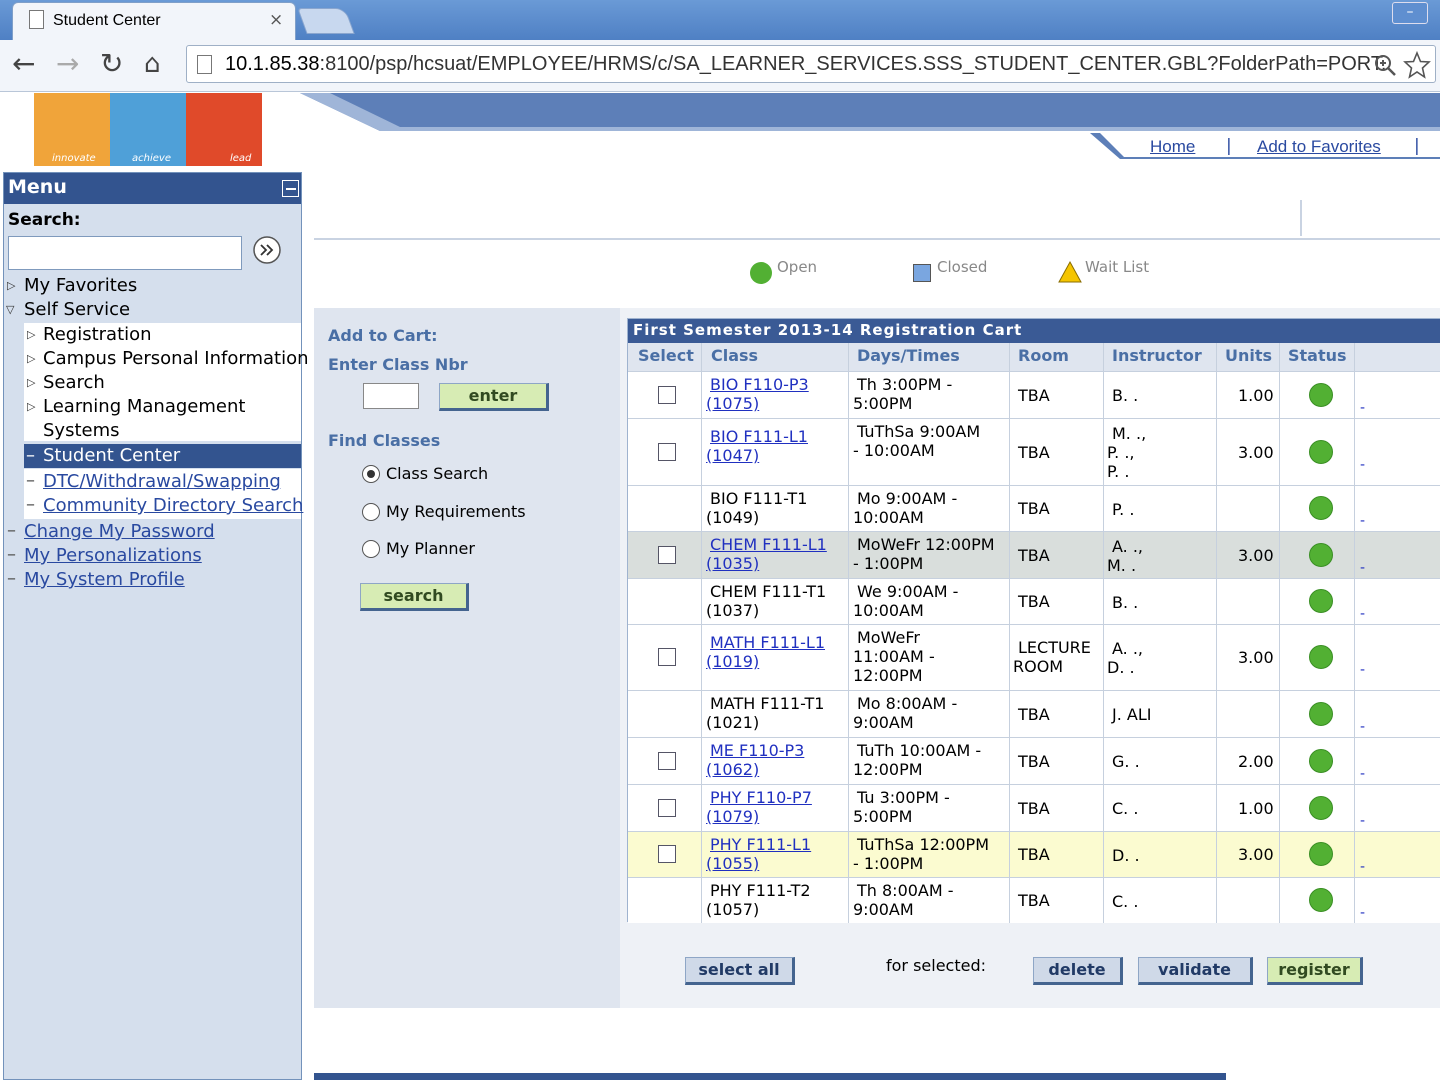 The image size is (1440, 1080). What do you see at coordinates (204, 64) in the screenshot?
I see `page-icon` at bounding box center [204, 64].